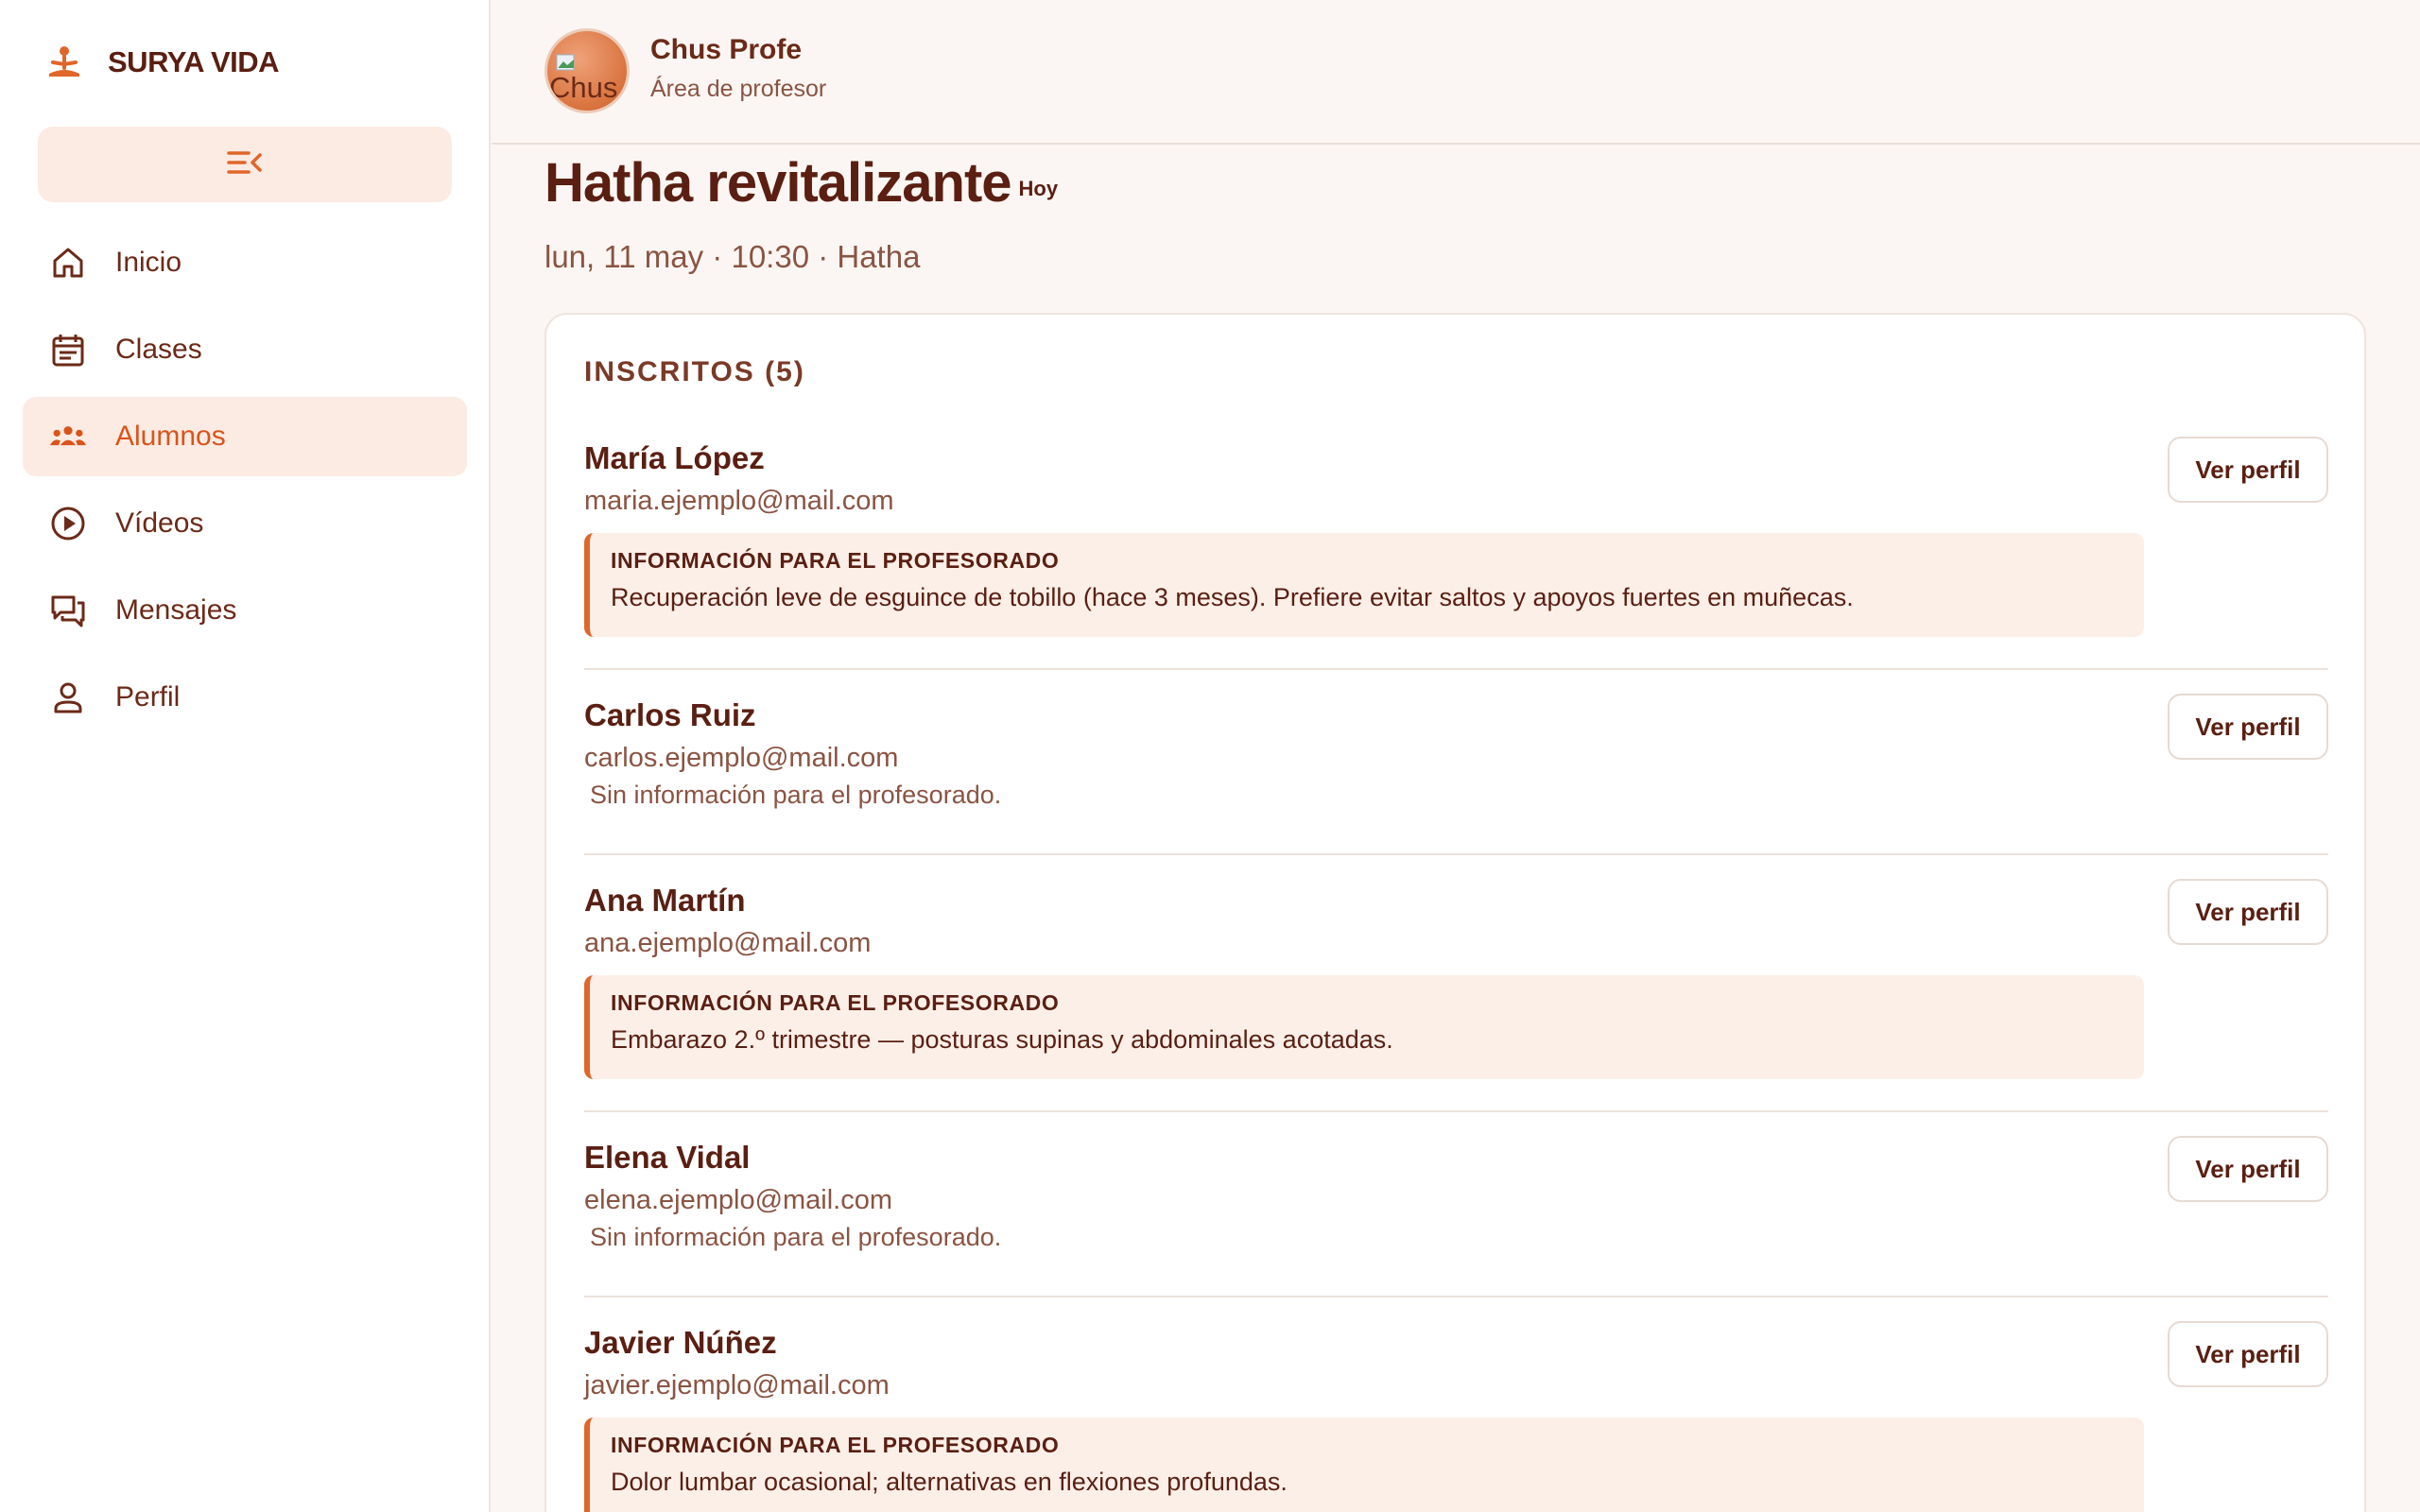 This screenshot has height=1512, width=2420. What do you see at coordinates (665, 900) in the screenshot?
I see `student-name: Ana Martín` at bounding box center [665, 900].